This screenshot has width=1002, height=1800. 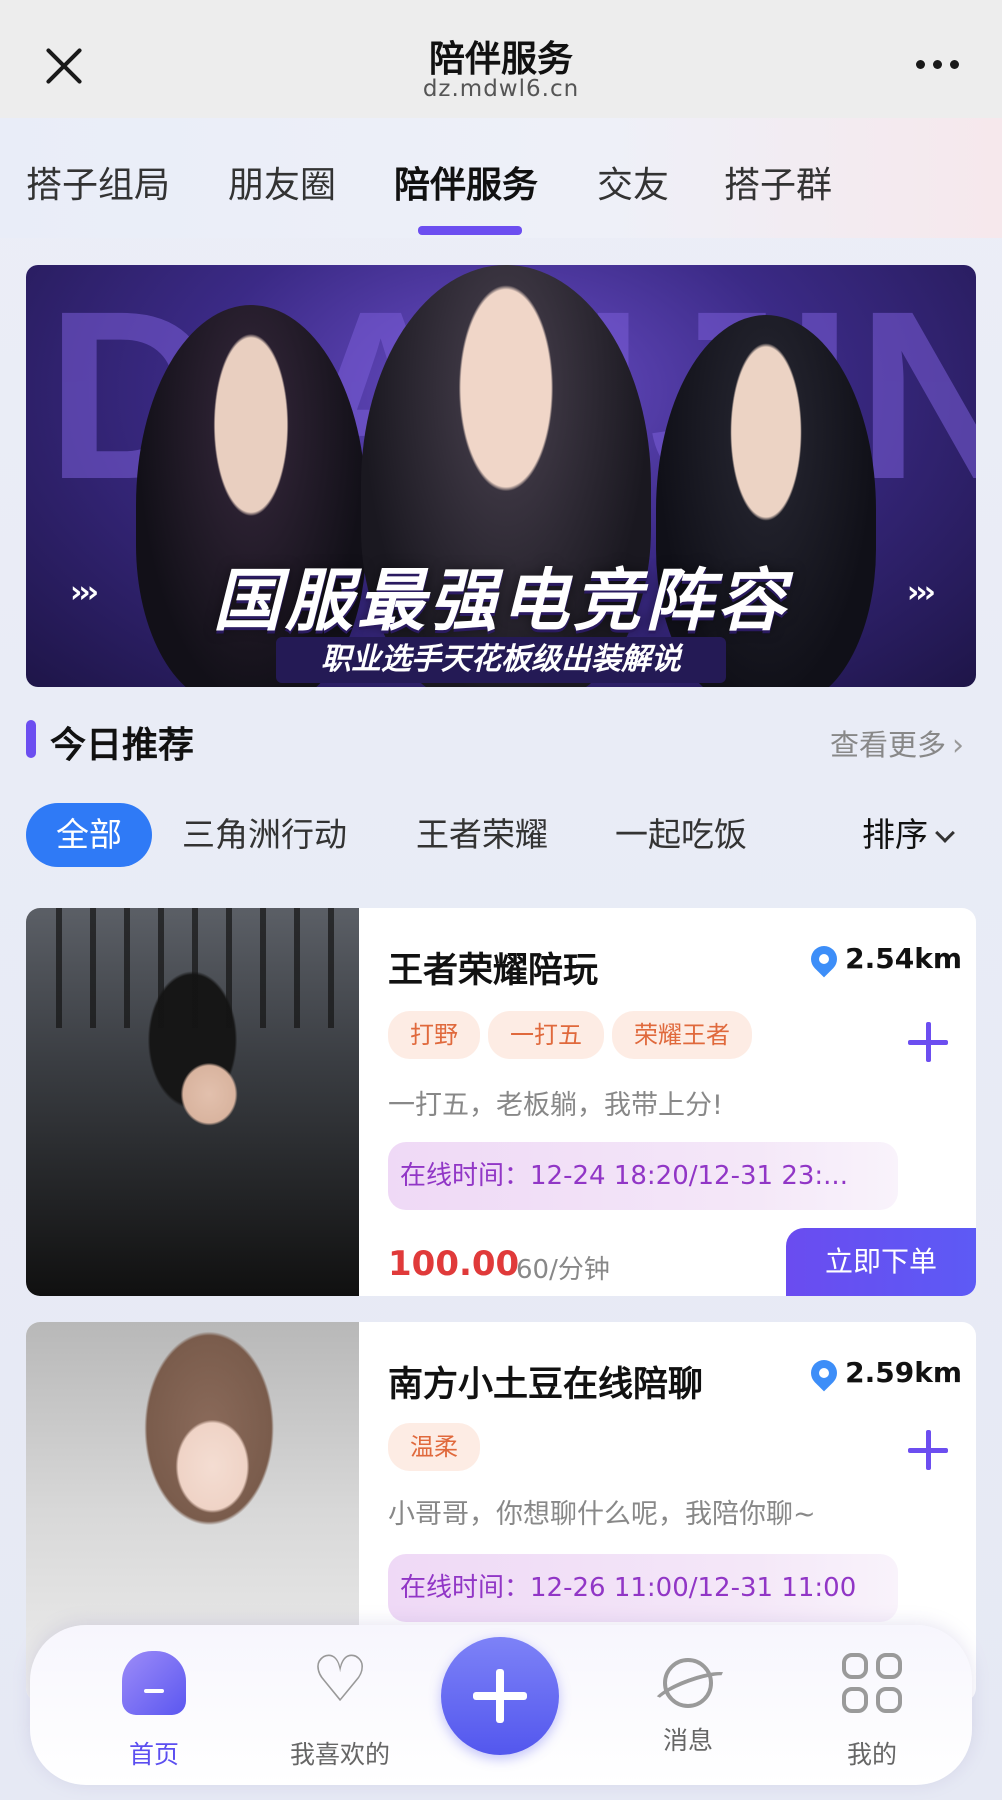 What do you see at coordinates (688, 1683) in the screenshot?
I see `planet-icon` at bounding box center [688, 1683].